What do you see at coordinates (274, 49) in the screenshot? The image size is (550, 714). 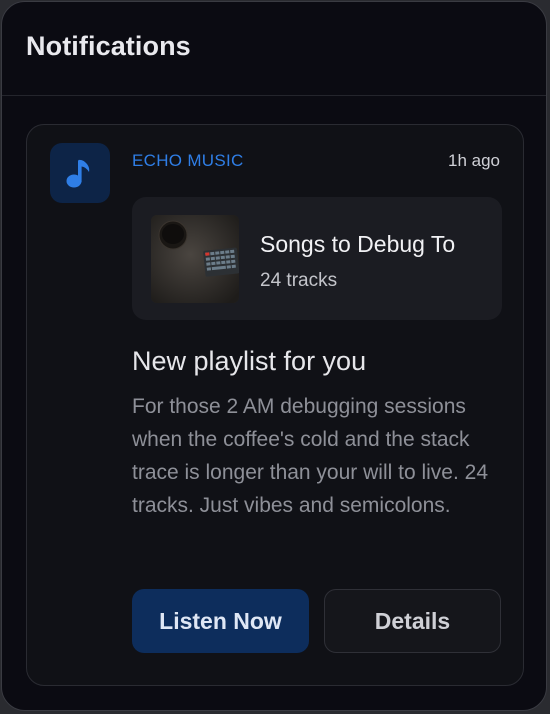 I see `panel-header: Notifications` at bounding box center [274, 49].